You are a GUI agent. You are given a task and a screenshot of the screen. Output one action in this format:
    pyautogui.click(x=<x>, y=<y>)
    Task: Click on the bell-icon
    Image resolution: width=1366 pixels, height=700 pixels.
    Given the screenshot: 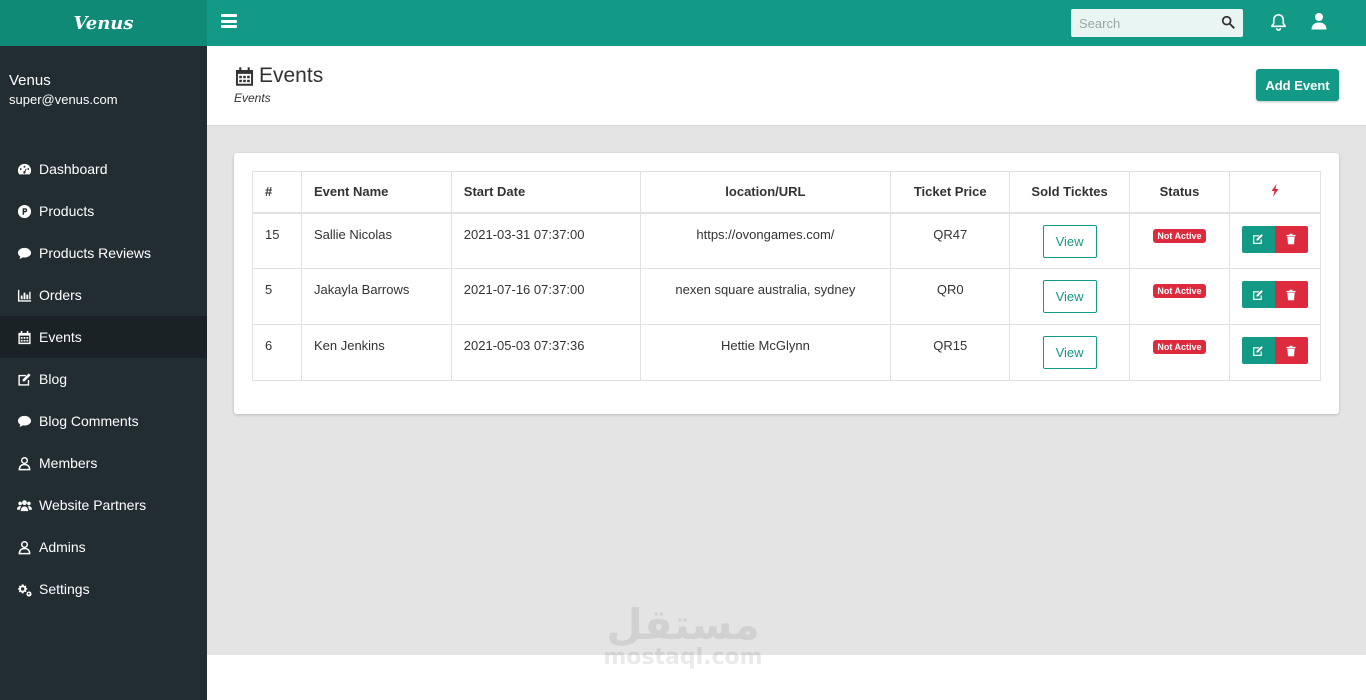 What is the action you would take?
    pyautogui.click(x=1278, y=22)
    